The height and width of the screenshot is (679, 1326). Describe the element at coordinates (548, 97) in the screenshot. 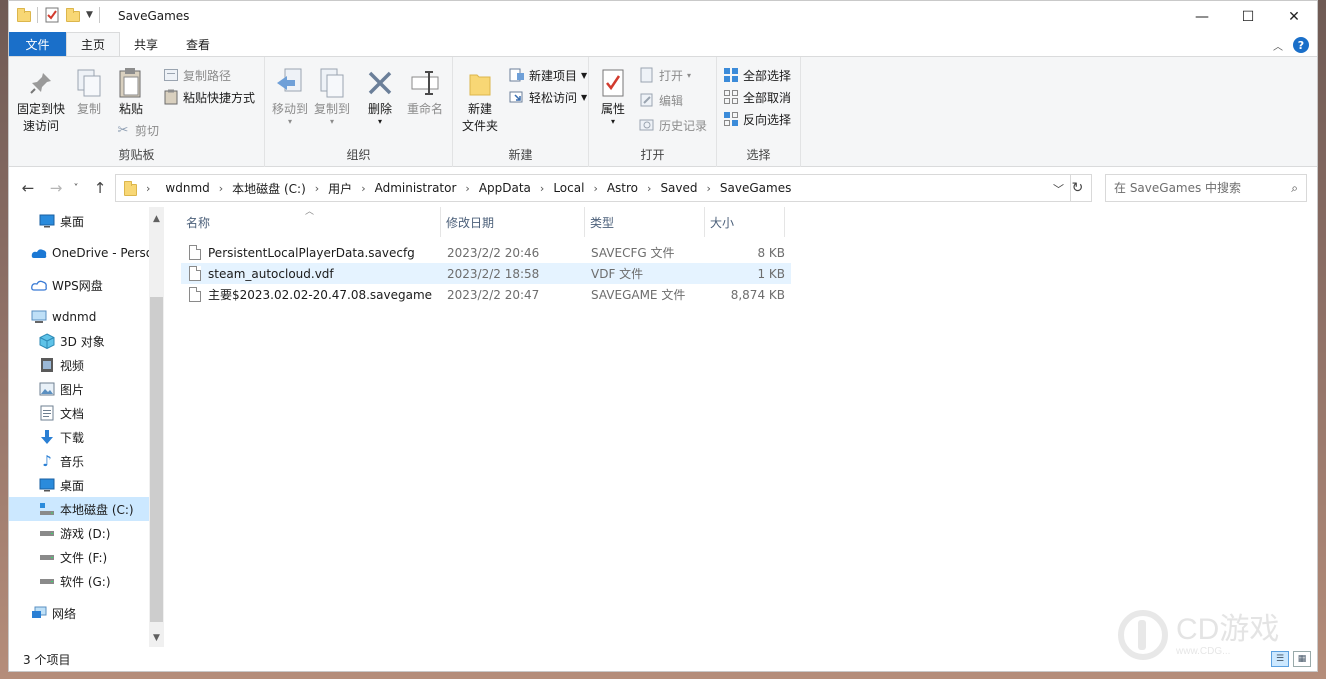

I see `easy-access-button: 轻松访问 ▼` at that location.